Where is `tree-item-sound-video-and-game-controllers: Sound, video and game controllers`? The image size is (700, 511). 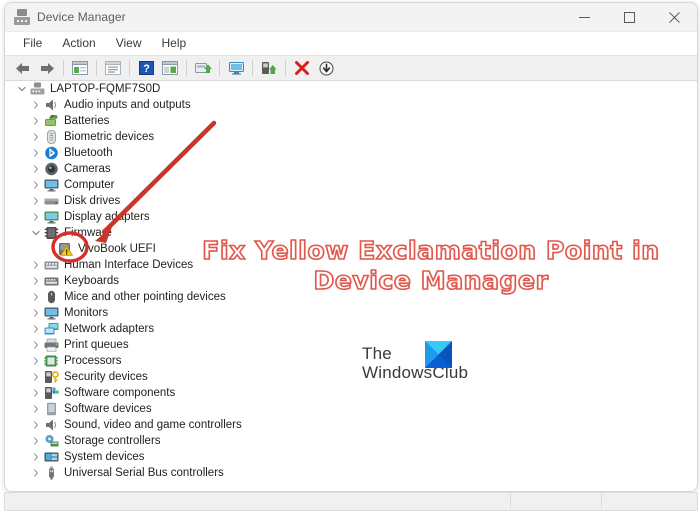 tree-item-sound-video-and-game-controllers: Sound, video and game controllers is located at coordinates (351, 425).